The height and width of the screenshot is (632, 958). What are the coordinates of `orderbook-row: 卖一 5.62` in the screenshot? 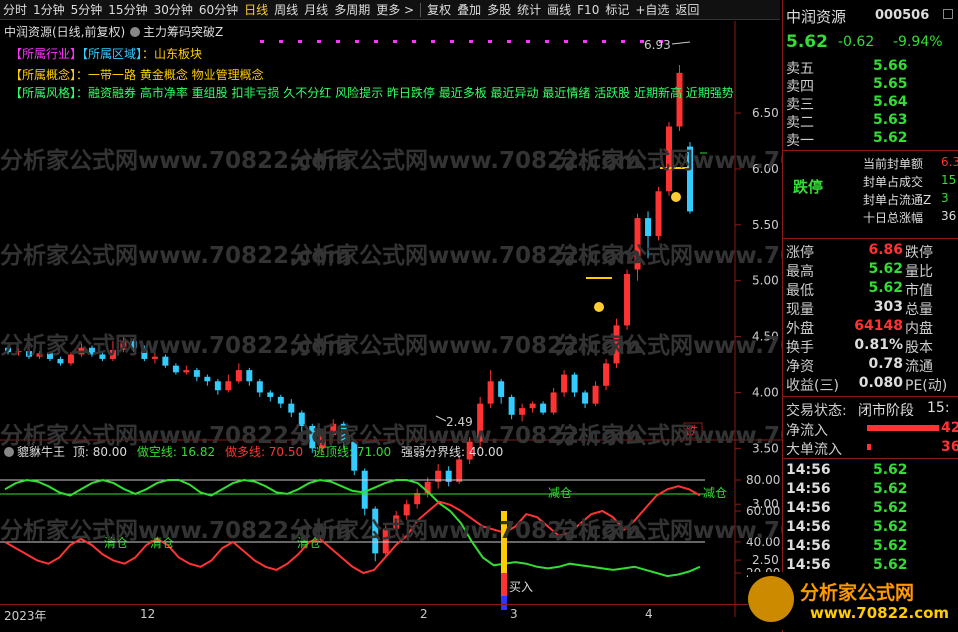 It's located at (870, 139).